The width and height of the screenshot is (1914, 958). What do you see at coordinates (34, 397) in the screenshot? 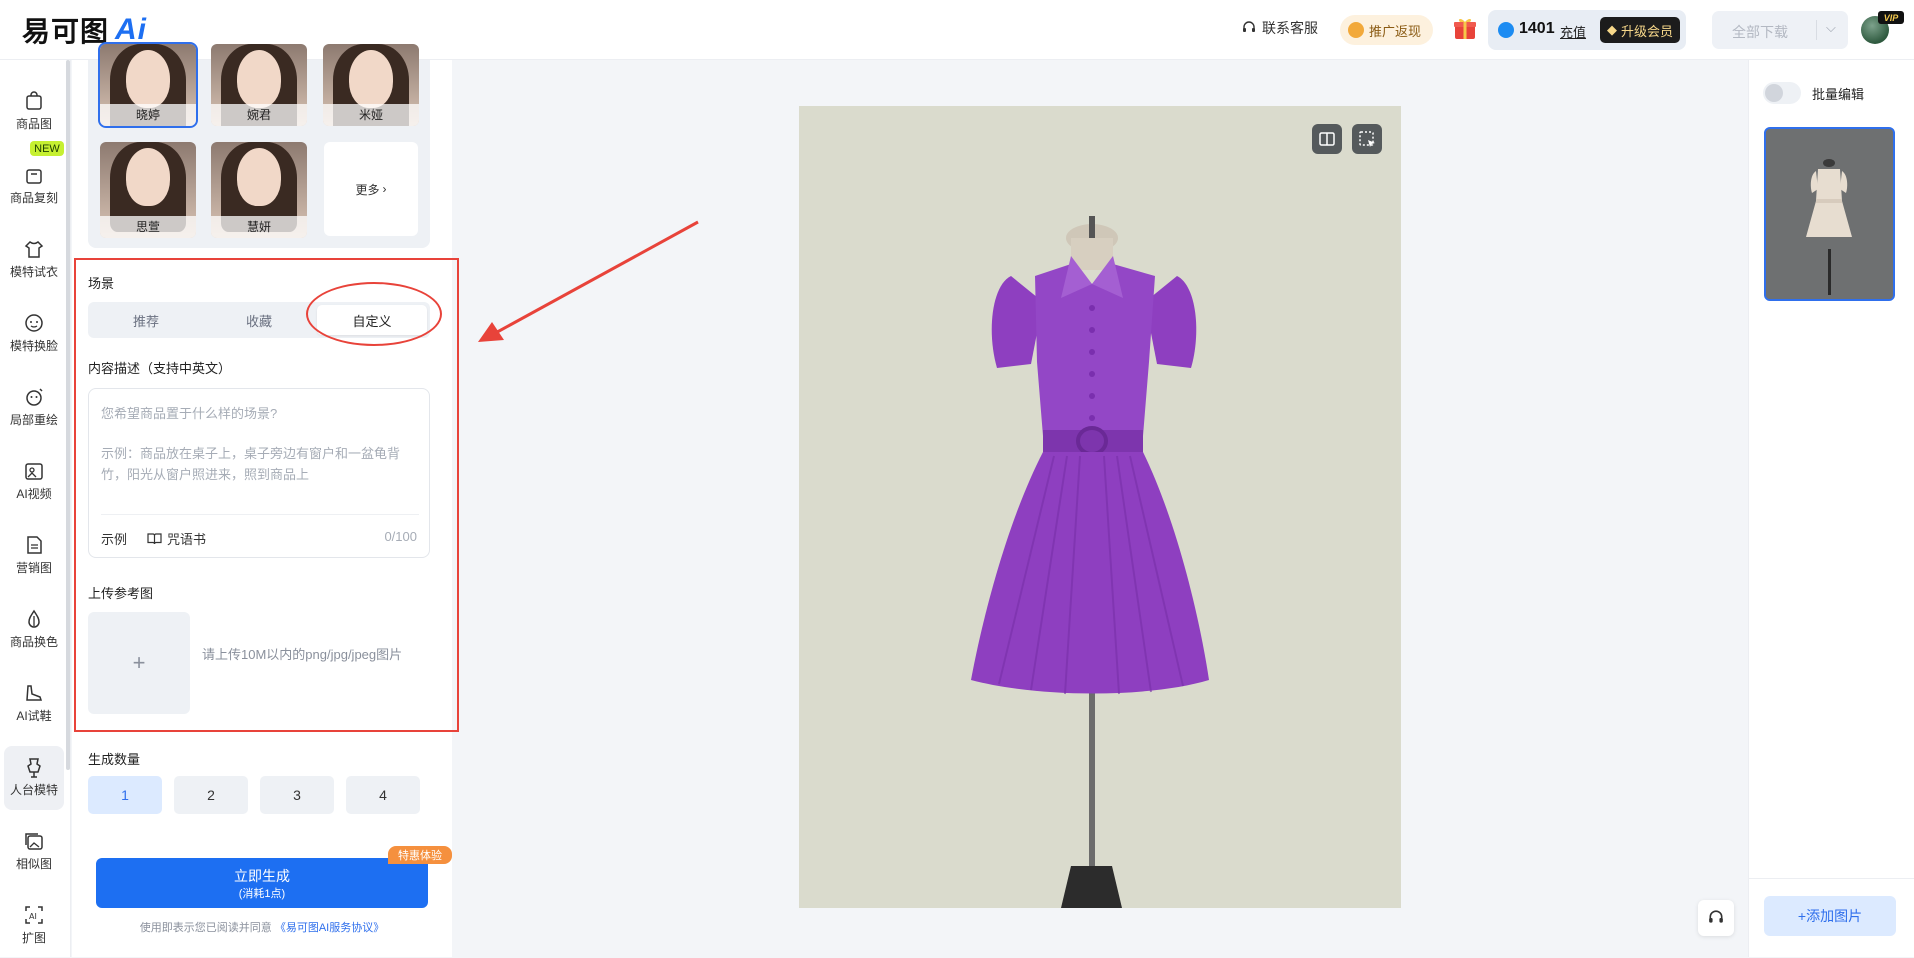
I see `face-edit-icon` at bounding box center [34, 397].